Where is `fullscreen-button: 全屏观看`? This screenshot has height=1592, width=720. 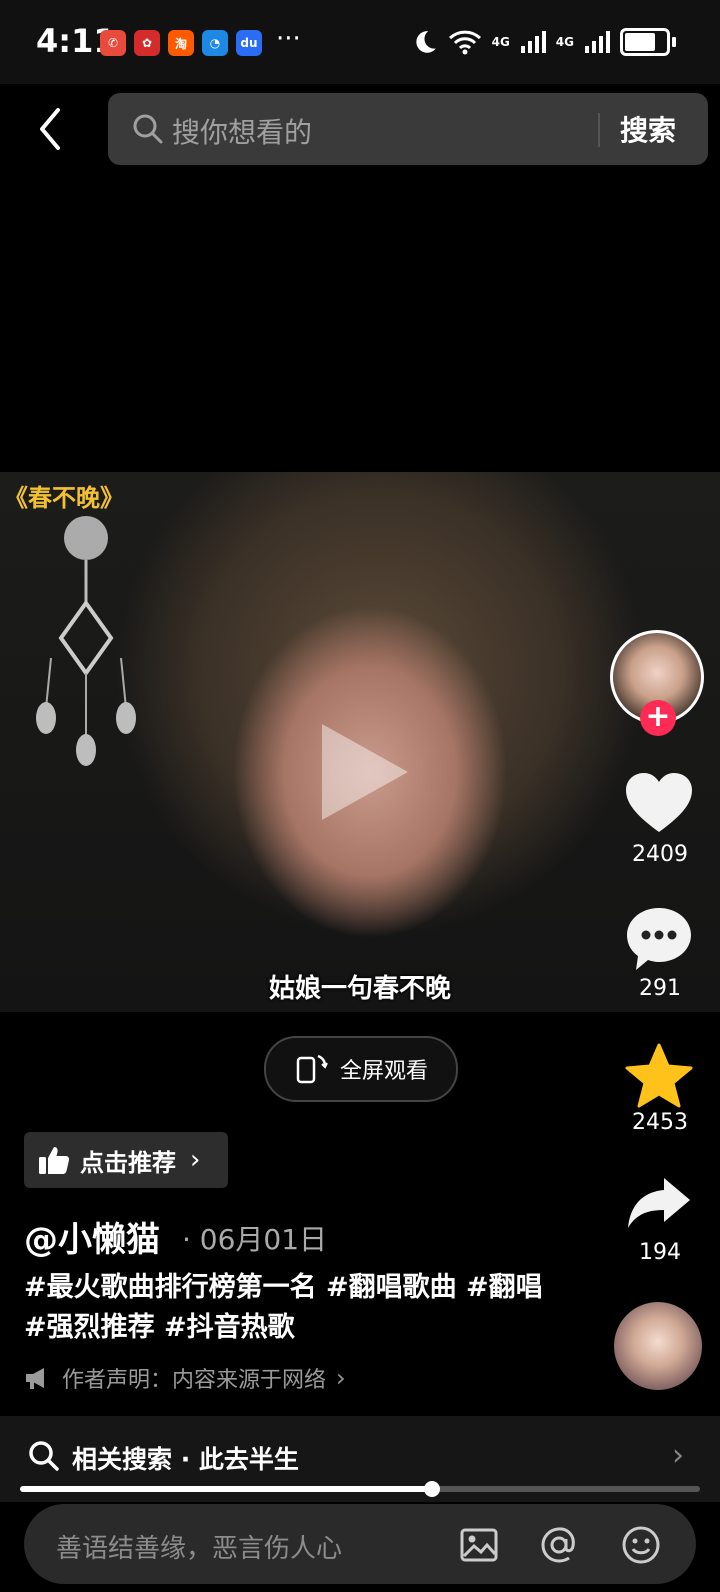
fullscreen-button: 全屏观看 is located at coordinates (361, 1069).